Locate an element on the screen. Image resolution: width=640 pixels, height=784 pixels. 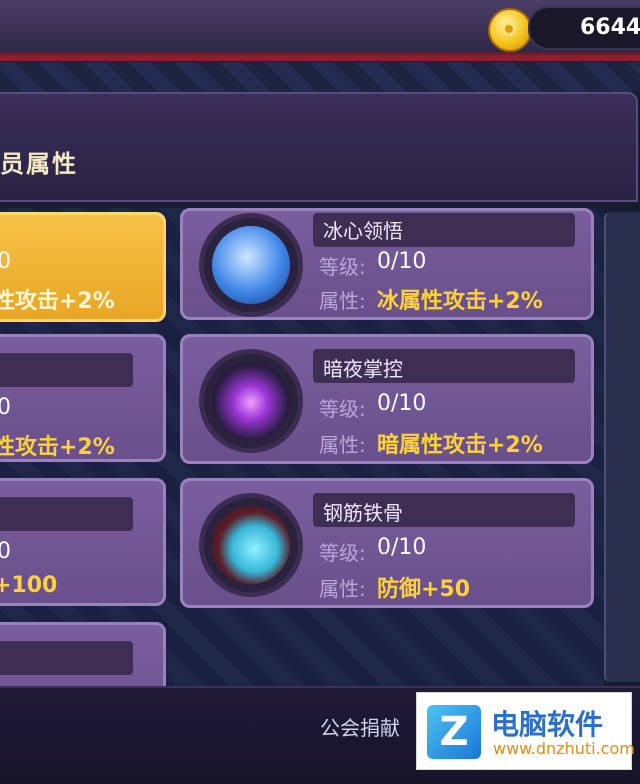
side-scroll-panel is located at coordinates (622, 447).